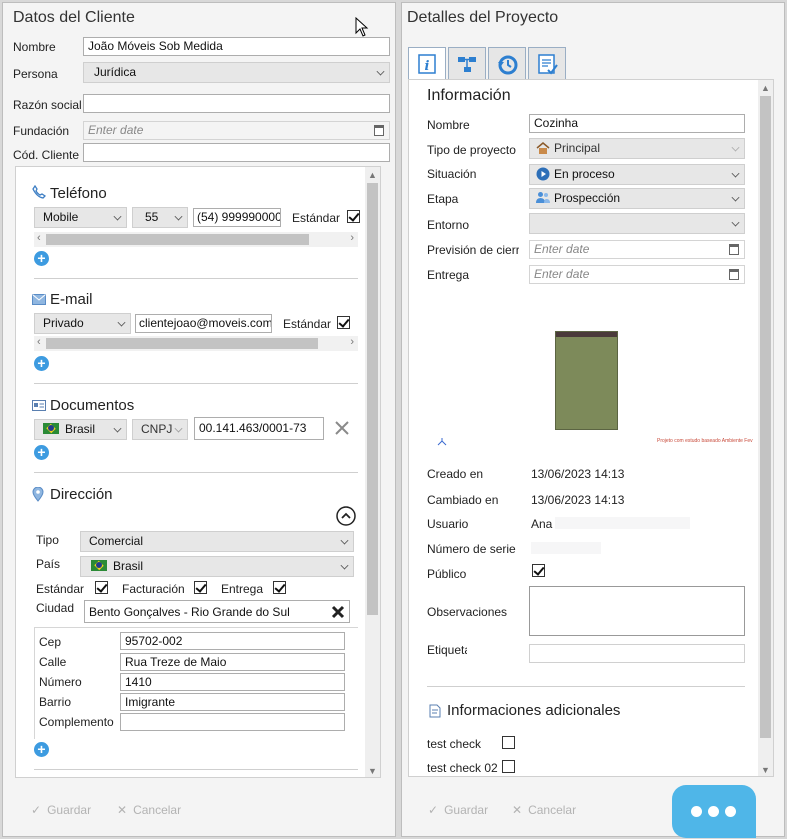 The width and height of the screenshot is (787, 839). Describe the element at coordinates (447, 574) in the screenshot. I see `publico-label: Público` at that location.